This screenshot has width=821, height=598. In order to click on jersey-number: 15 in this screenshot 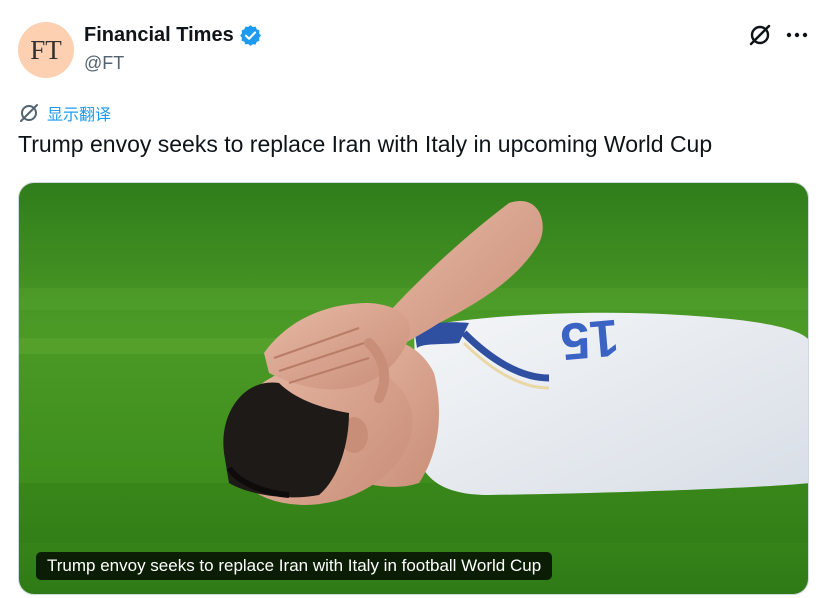, I will do `click(589, 339)`.